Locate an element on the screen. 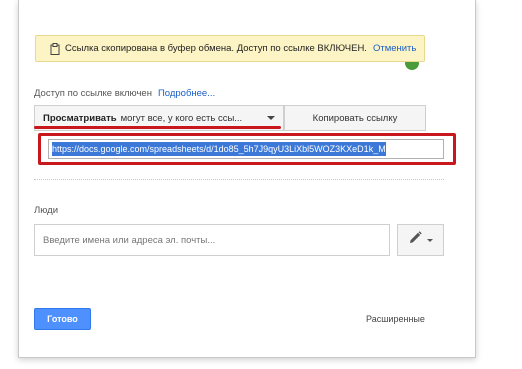  annotation-underline is located at coordinates (157, 127).